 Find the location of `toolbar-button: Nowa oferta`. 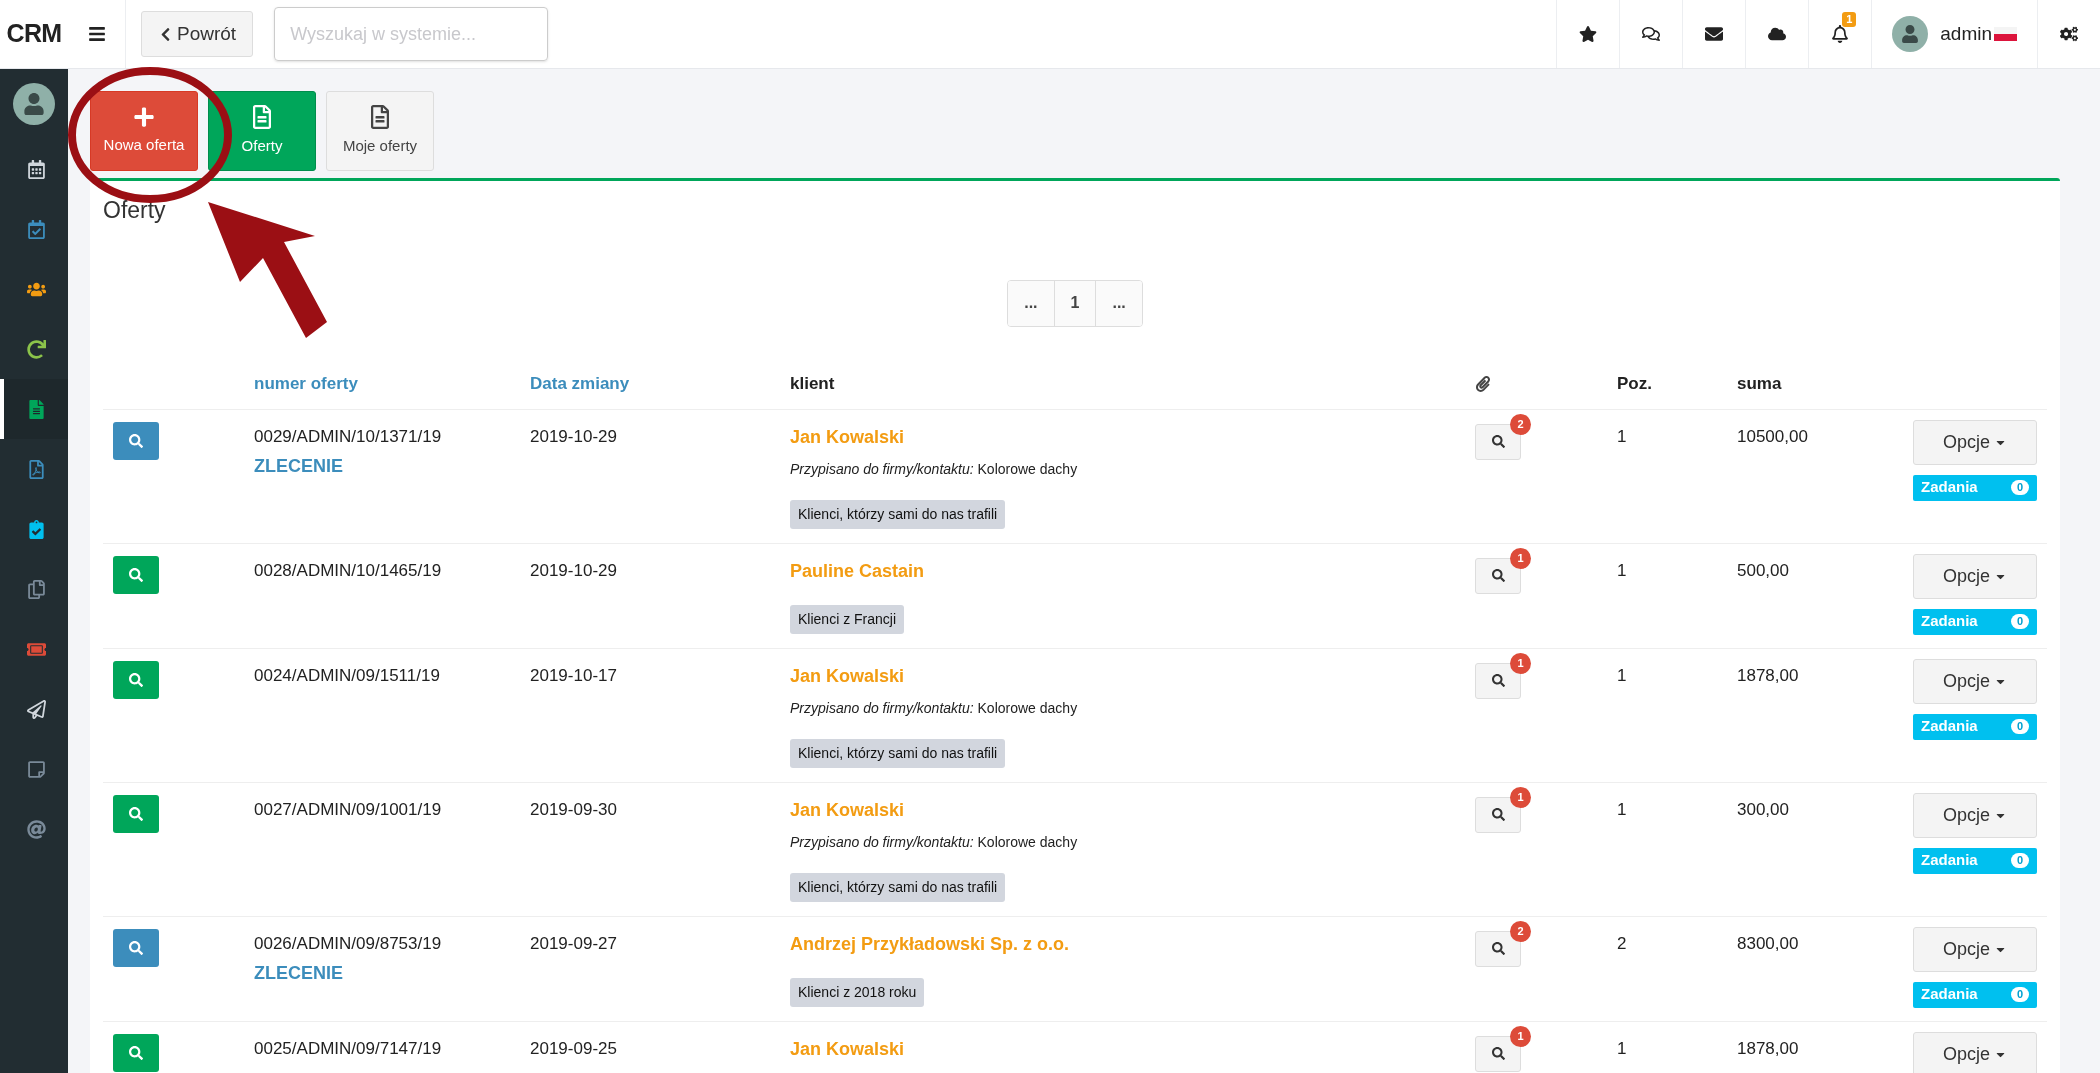

toolbar-button: Nowa oferta is located at coordinates (144, 131).